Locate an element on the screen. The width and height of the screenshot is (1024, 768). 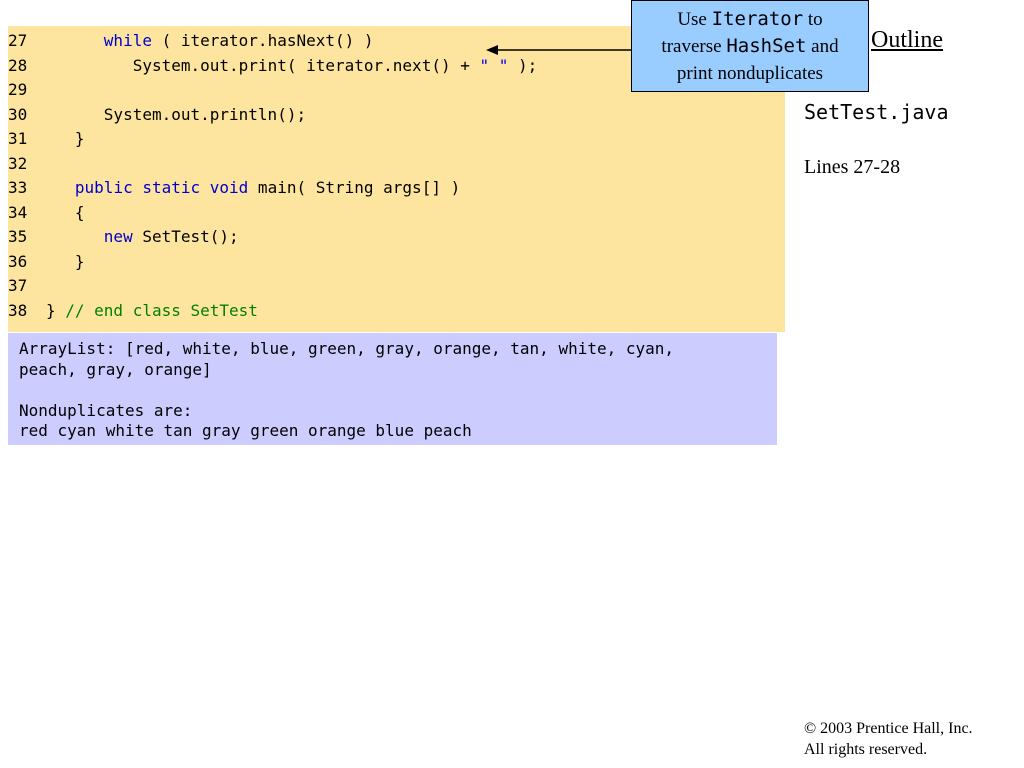
code-text: SetTest(); is located at coordinates (185, 236).